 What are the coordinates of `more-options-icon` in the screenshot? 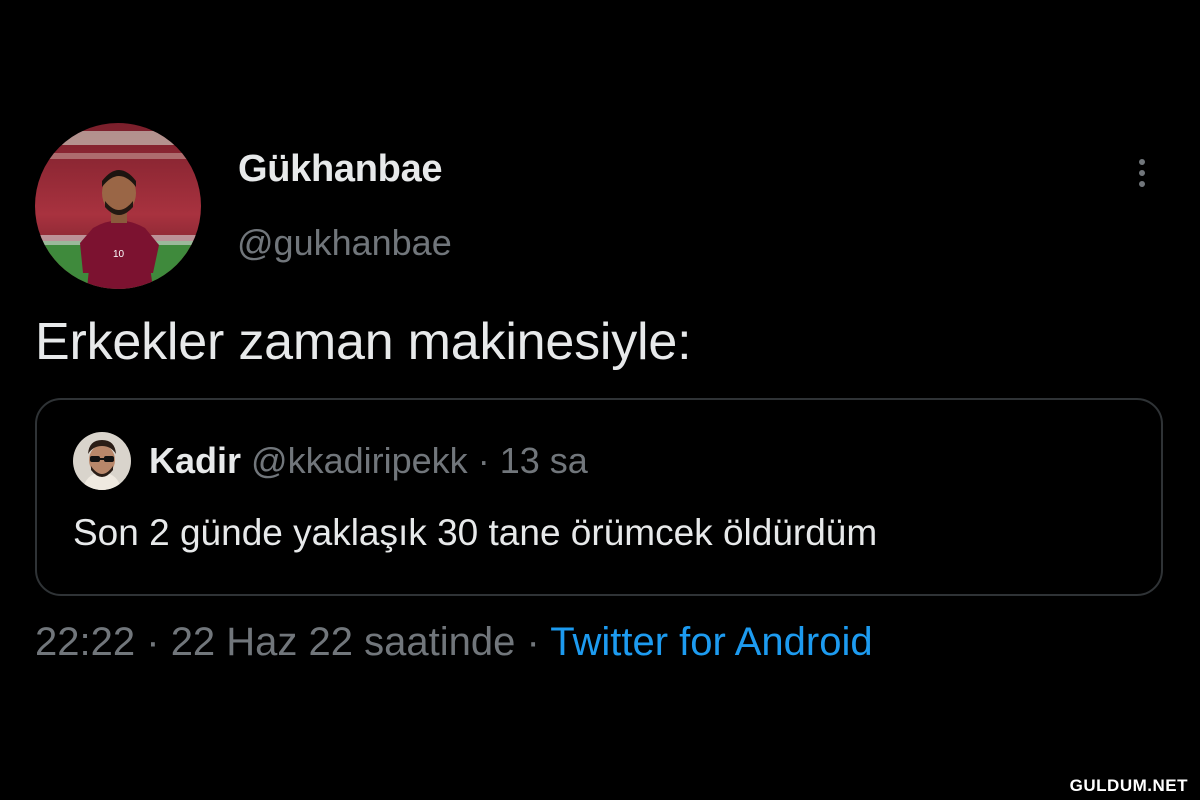 It's located at (1142, 173).